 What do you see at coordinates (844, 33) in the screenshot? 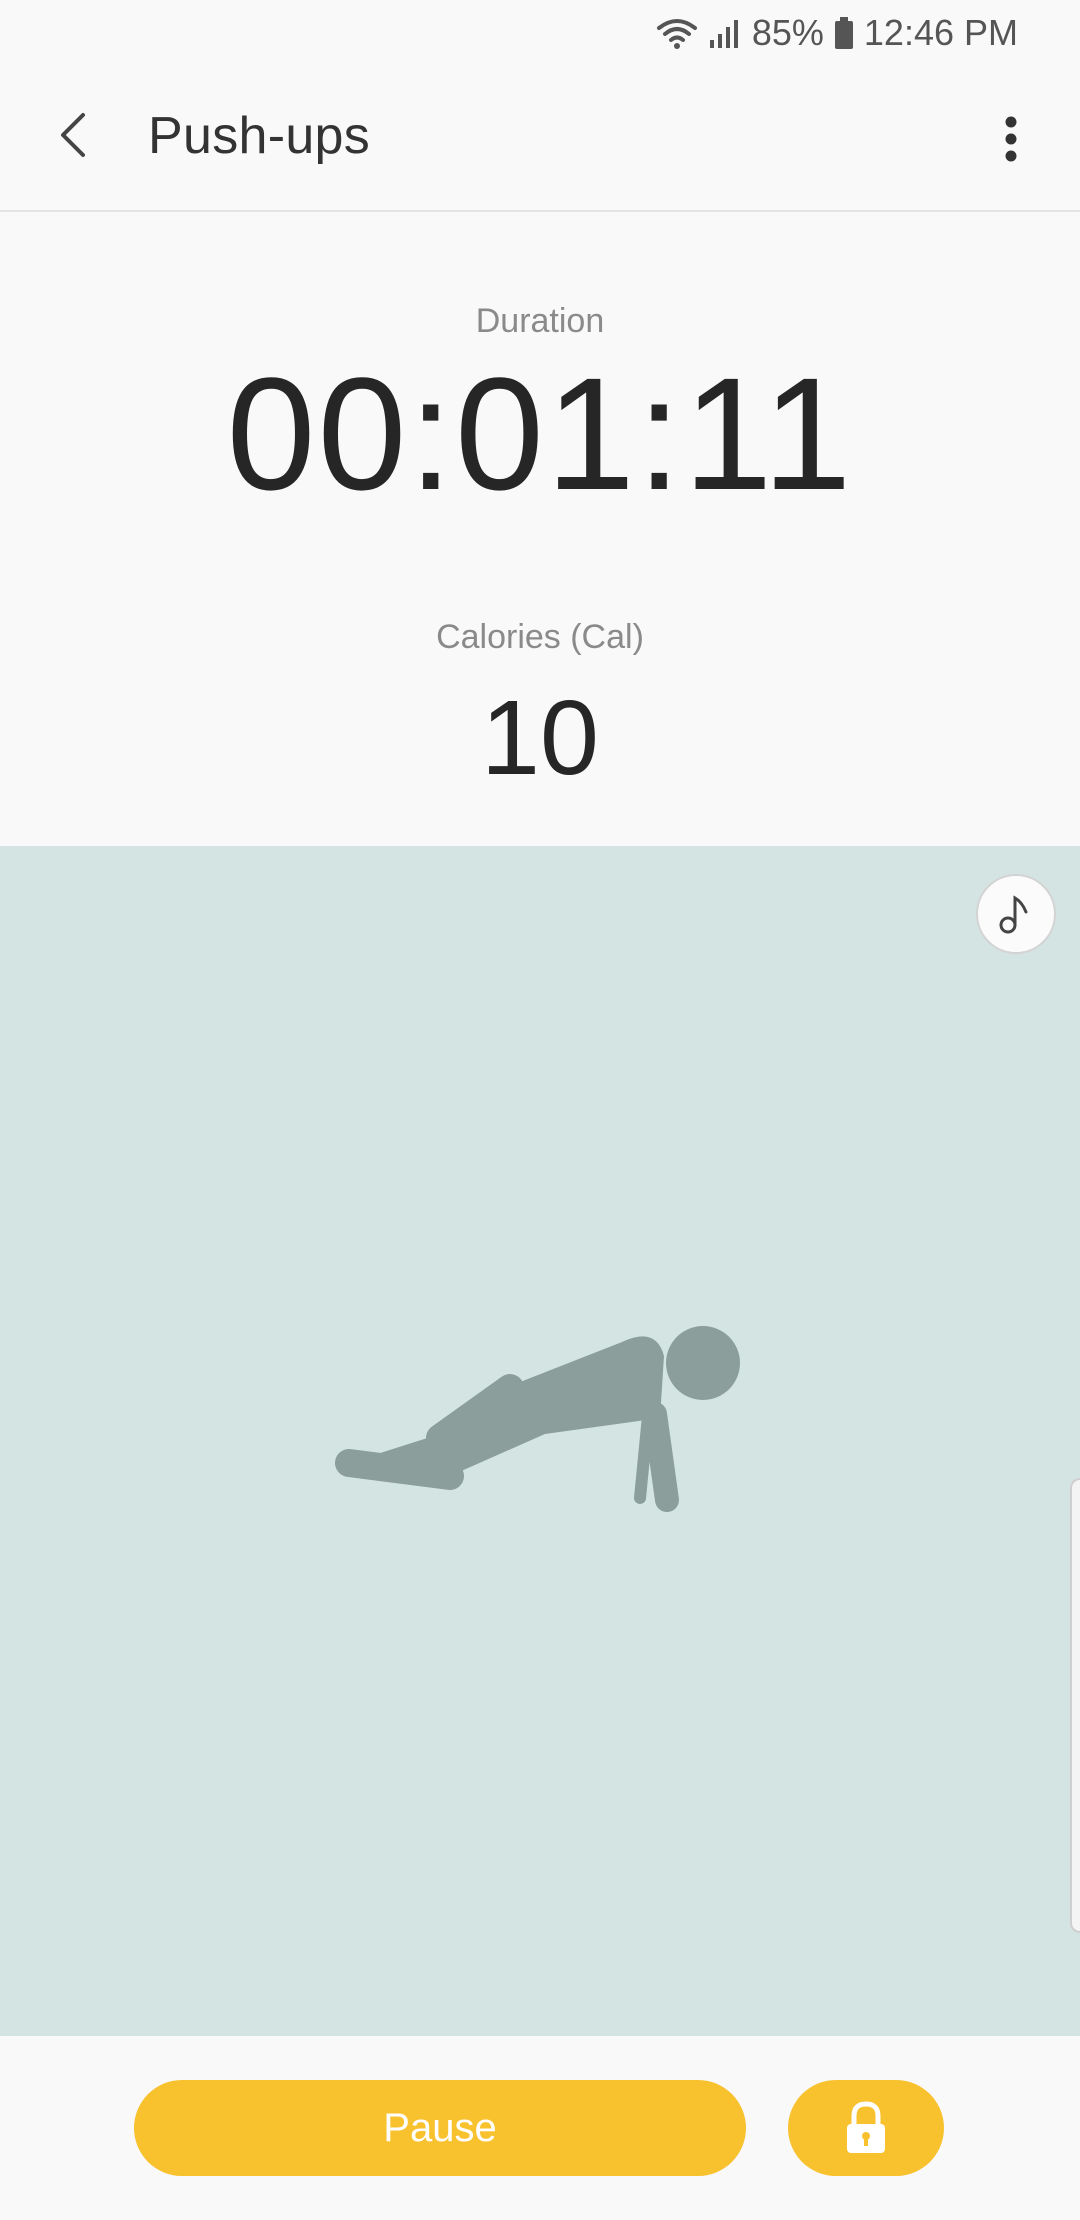
I see `battery-icon` at bounding box center [844, 33].